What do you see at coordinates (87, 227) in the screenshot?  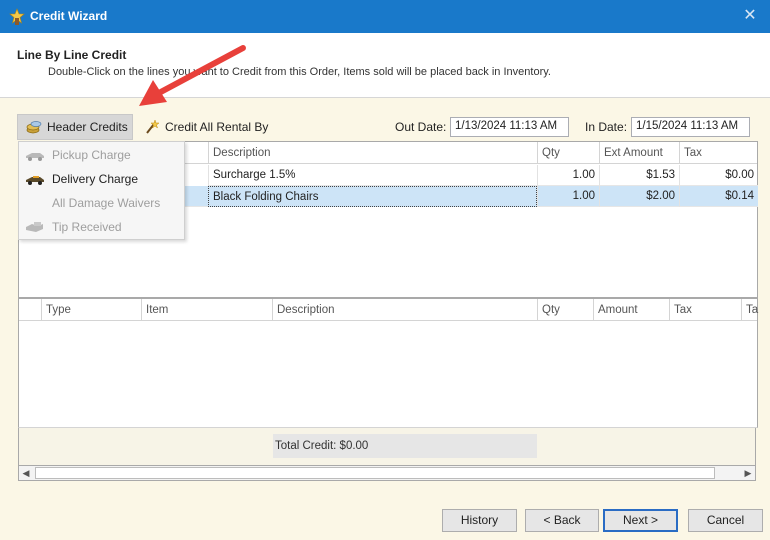 I see `menu-item-label: Tip Received` at bounding box center [87, 227].